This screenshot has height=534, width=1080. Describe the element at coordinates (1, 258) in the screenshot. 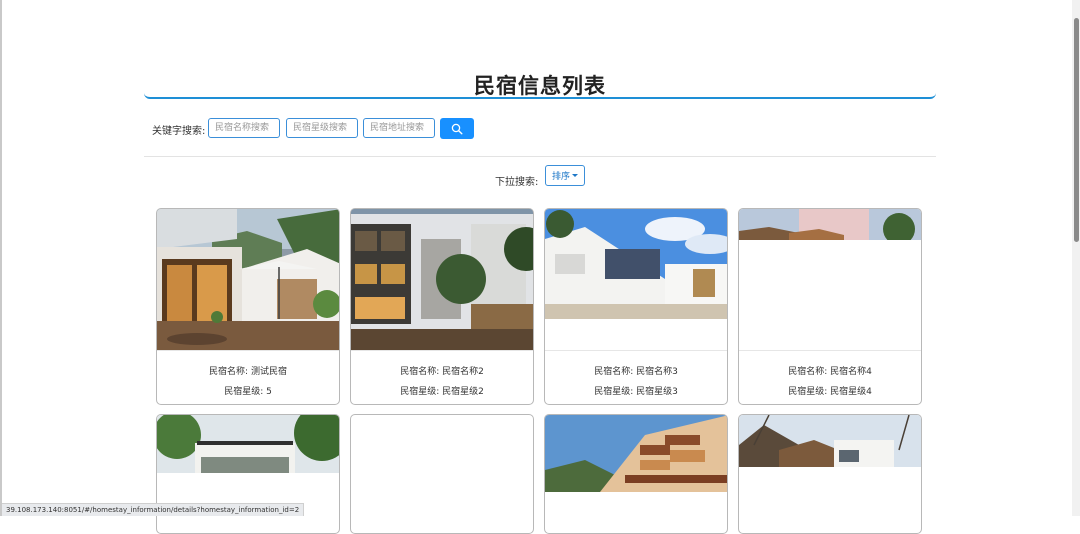

I see `window-left-edge` at that location.